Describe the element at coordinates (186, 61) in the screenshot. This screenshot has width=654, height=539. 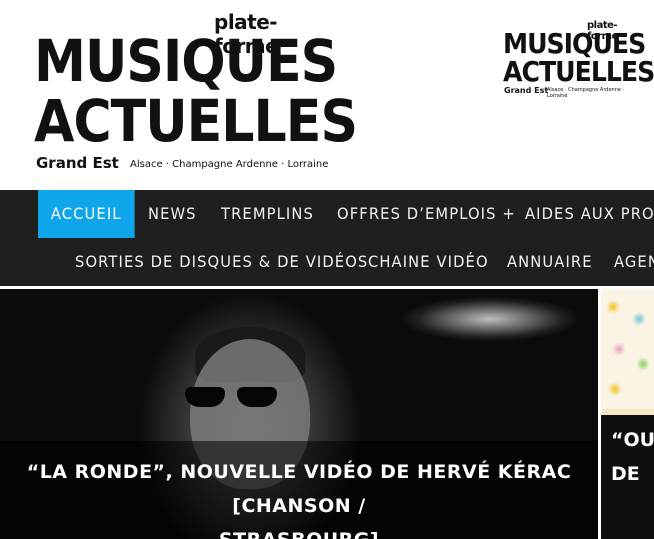
I see `logo-line1: MUSIQUES` at that location.